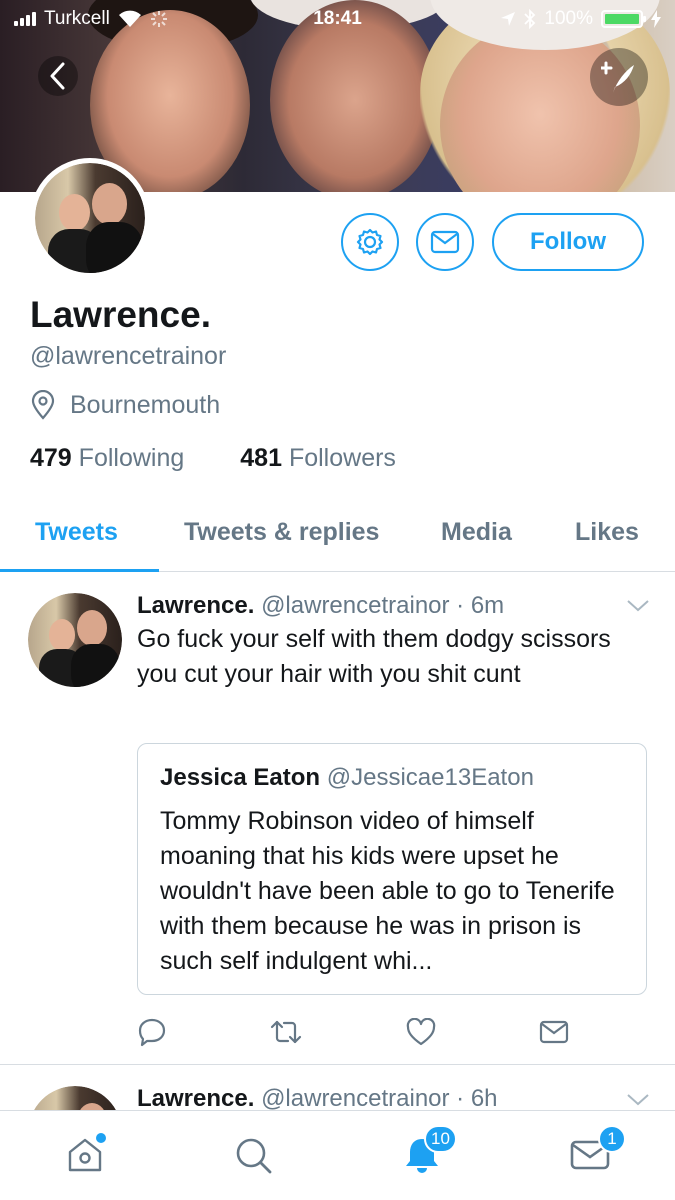 This screenshot has height=1200, width=675. Describe the element at coordinates (337, 1032) in the screenshot. I see `tweet-actions` at that location.